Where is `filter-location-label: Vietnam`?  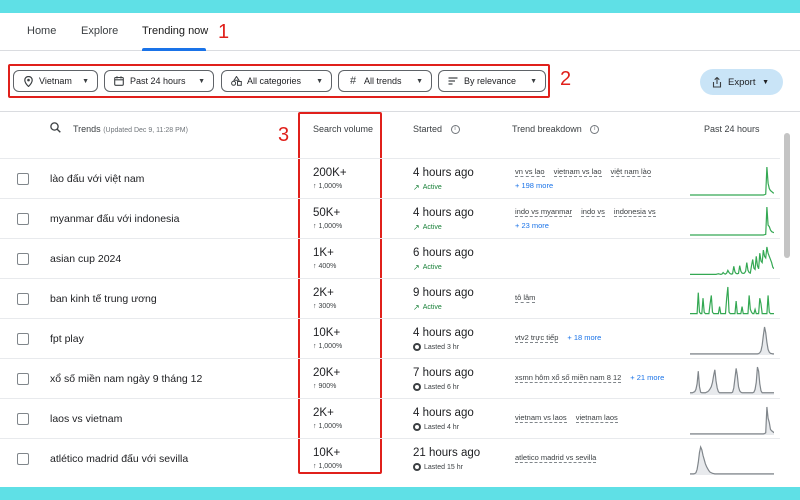 filter-location-label: Vietnam is located at coordinates (55, 81).